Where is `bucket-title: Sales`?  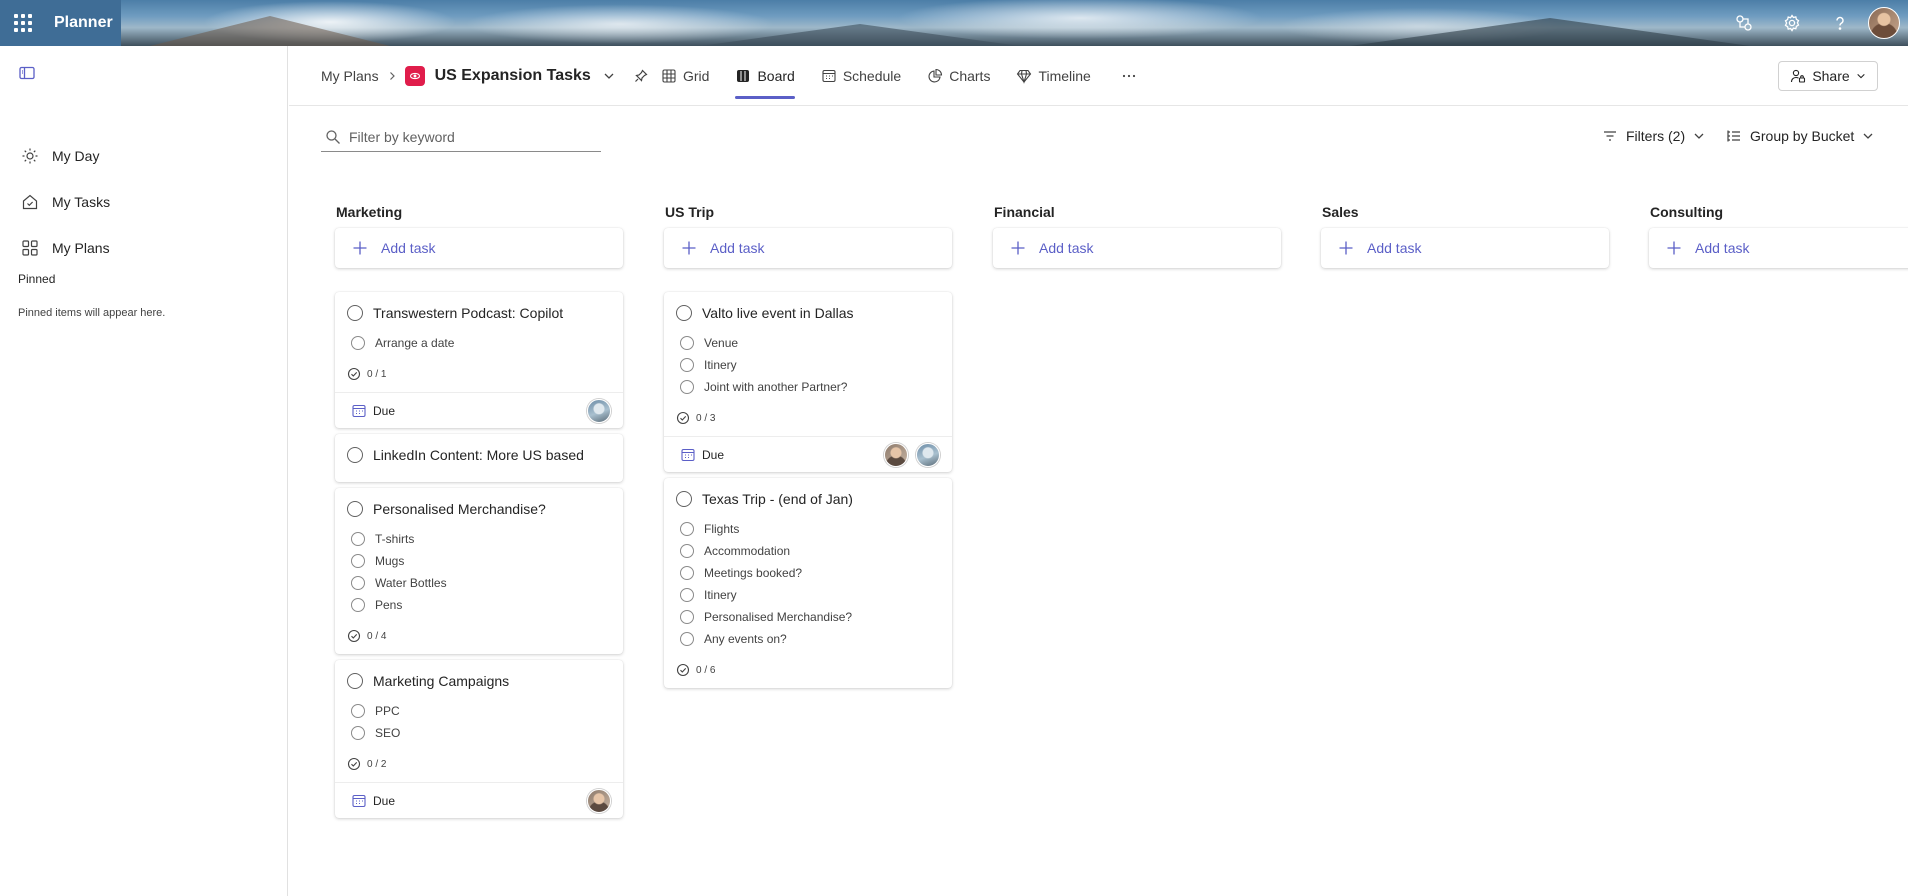 bucket-title: Sales is located at coordinates (1340, 212).